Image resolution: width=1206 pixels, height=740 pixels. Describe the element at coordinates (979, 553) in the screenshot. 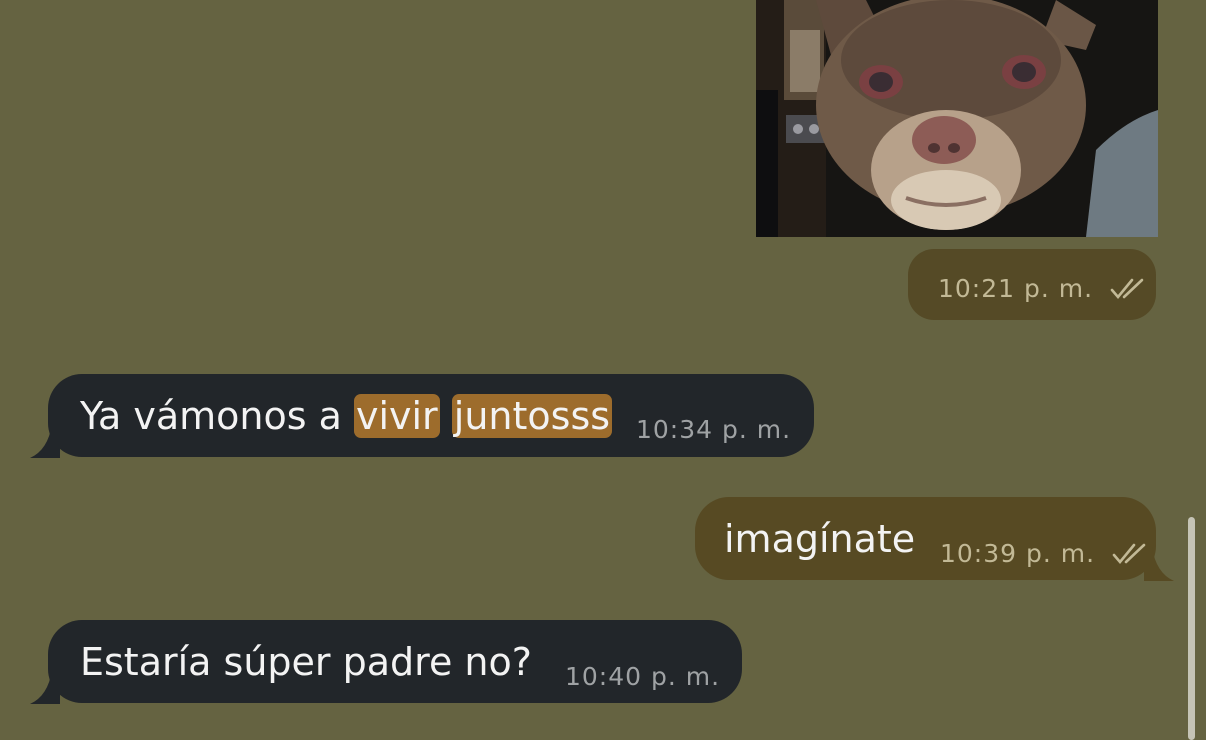

I see `message-time: 10:39` at that location.